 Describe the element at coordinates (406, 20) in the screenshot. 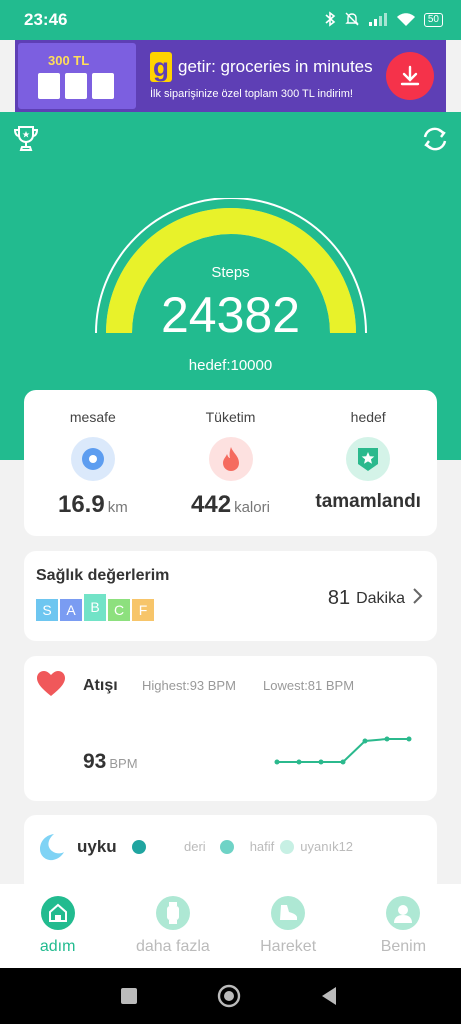

I see `wifi-icon` at that location.